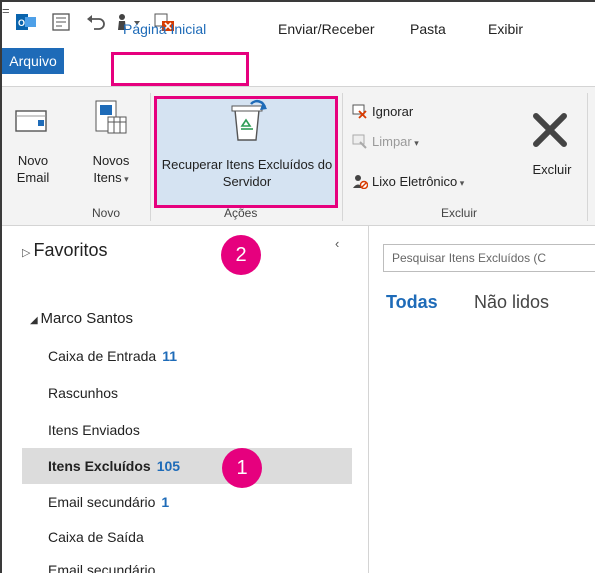  I want to click on pane-divider, so click(368, 399).